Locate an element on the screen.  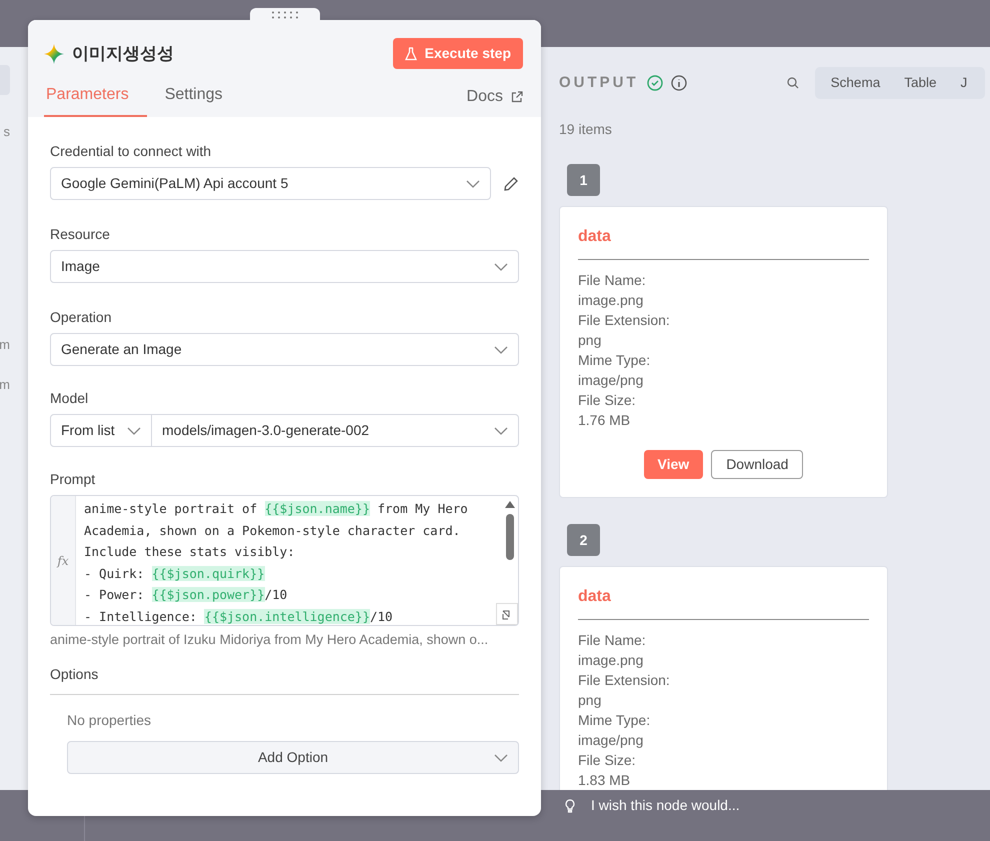
fx-label: fx is located at coordinates (63, 560).